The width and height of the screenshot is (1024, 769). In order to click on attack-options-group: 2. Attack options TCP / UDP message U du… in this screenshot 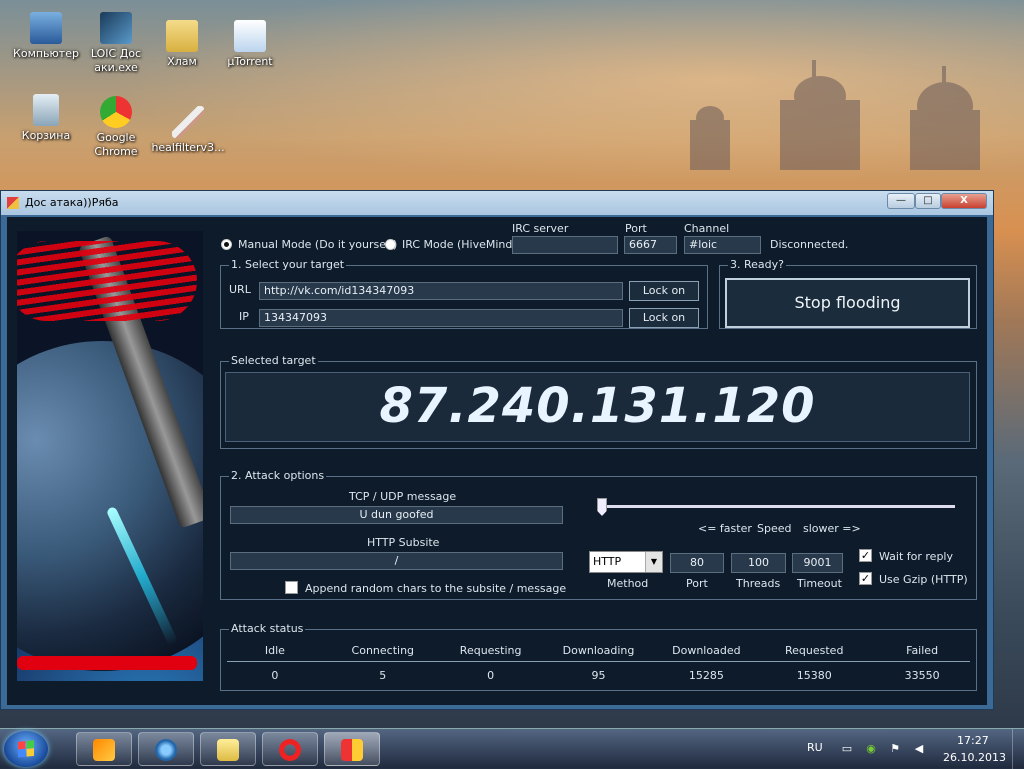, I will do `click(598, 534)`.